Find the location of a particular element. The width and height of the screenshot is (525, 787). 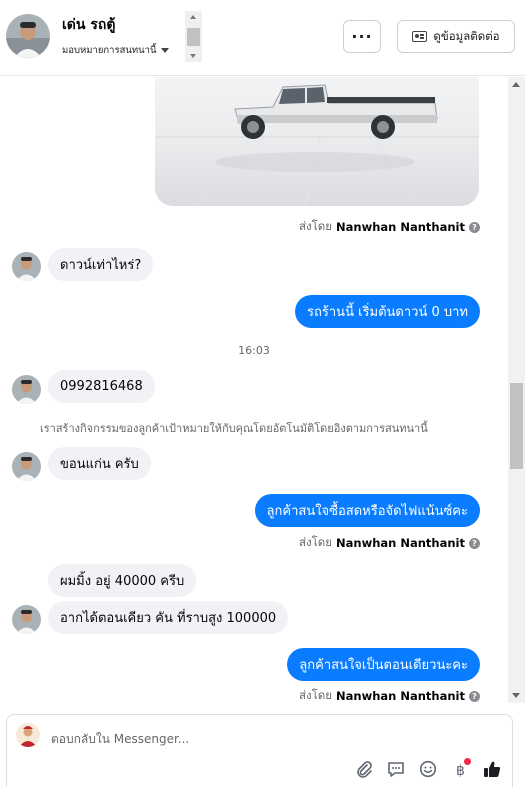

incoming-message: อากได้ตอนเคียว คัน ที่ราบสูง 100000 is located at coordinates (168, 617).